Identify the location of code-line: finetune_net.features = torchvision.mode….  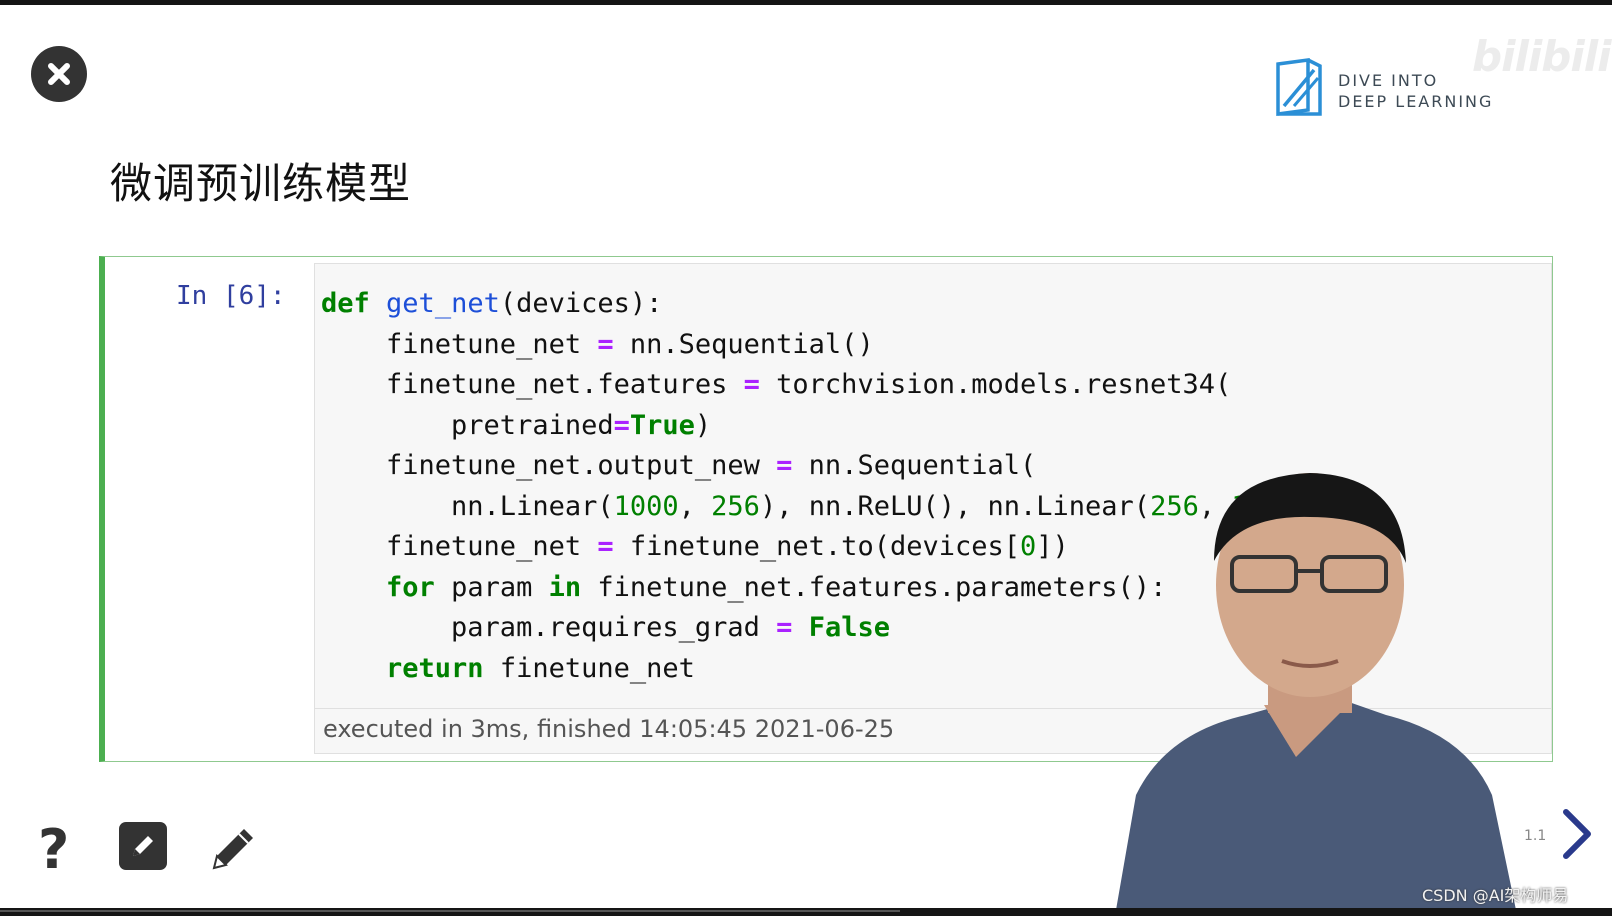
(817, 385).